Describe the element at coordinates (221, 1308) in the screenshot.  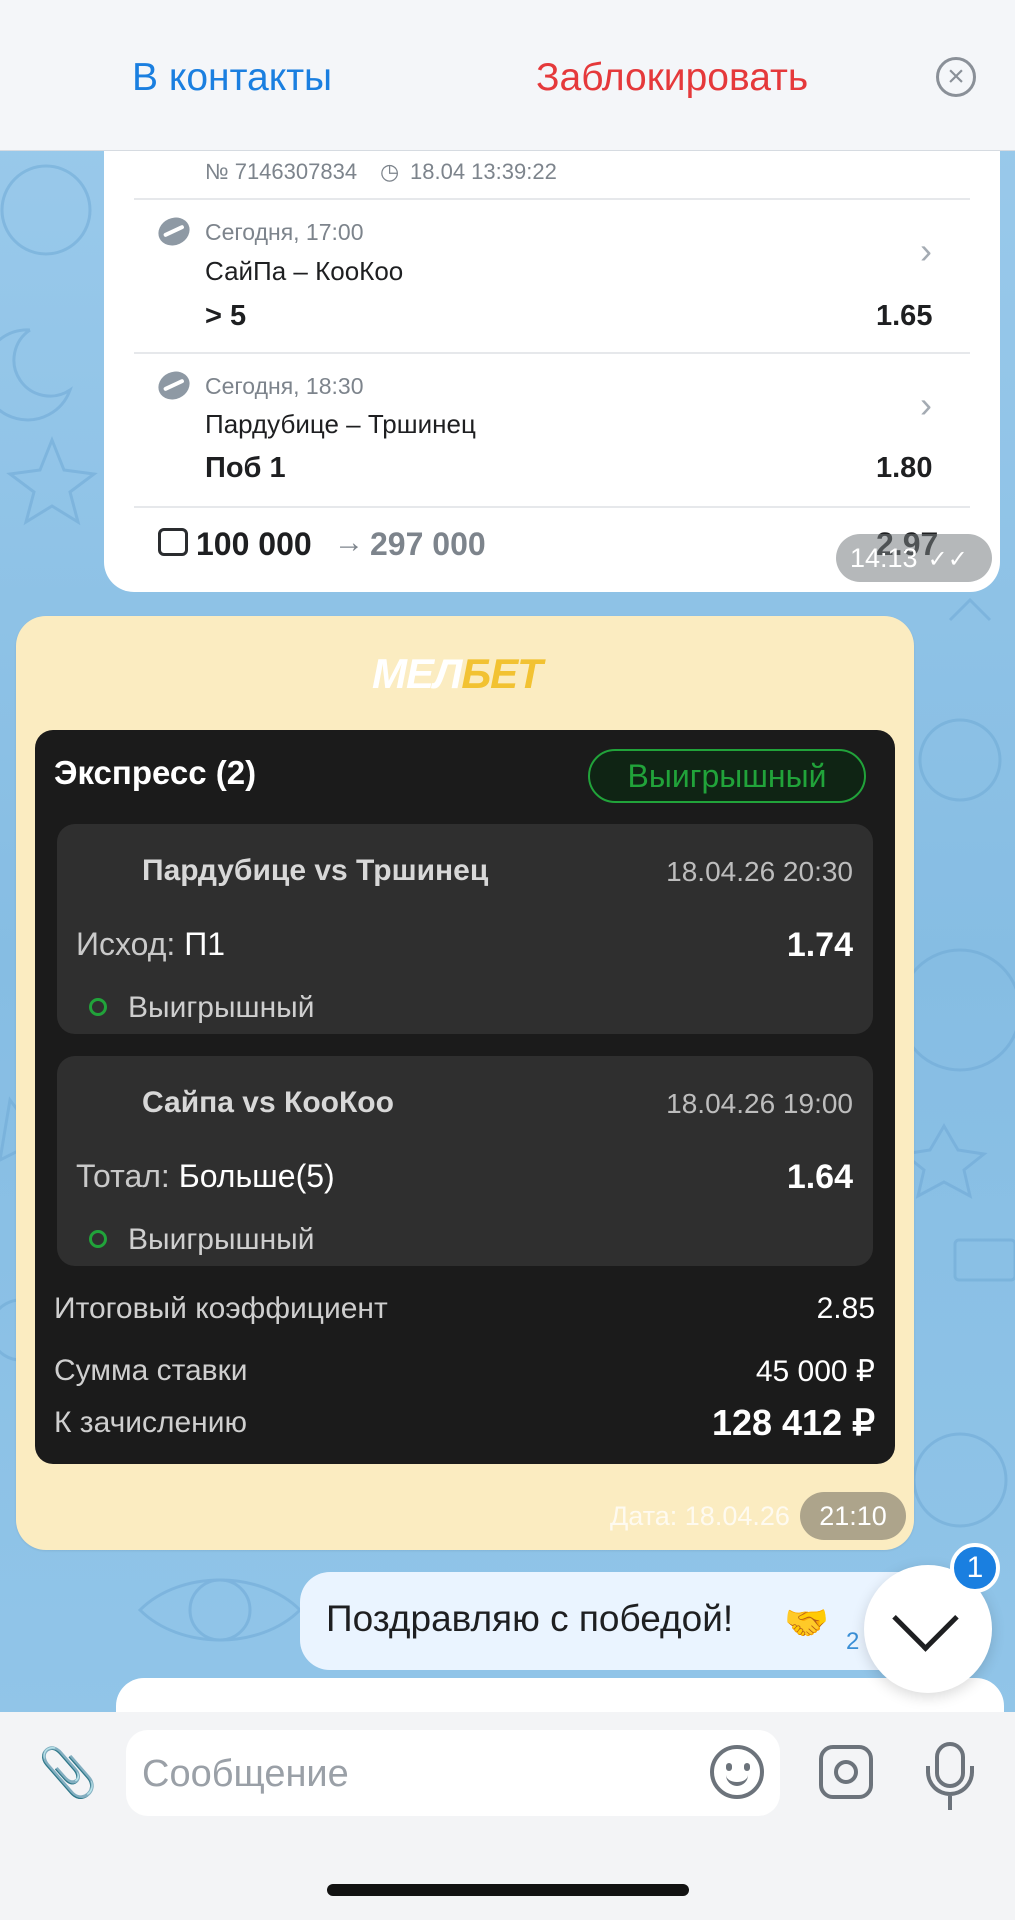
I see `summary-label: Итоговый коэффициент` at that location.